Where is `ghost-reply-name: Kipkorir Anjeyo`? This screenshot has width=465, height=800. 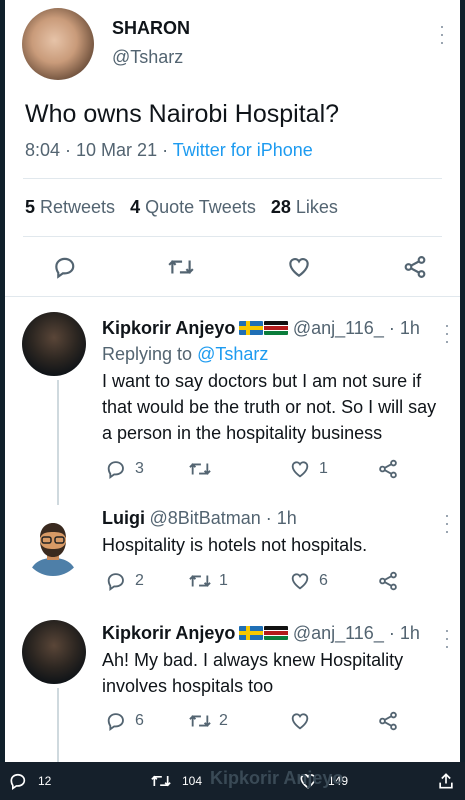
ghost-reply-name: Kipkorir Anjeyo is located at coordinates (277, 778).